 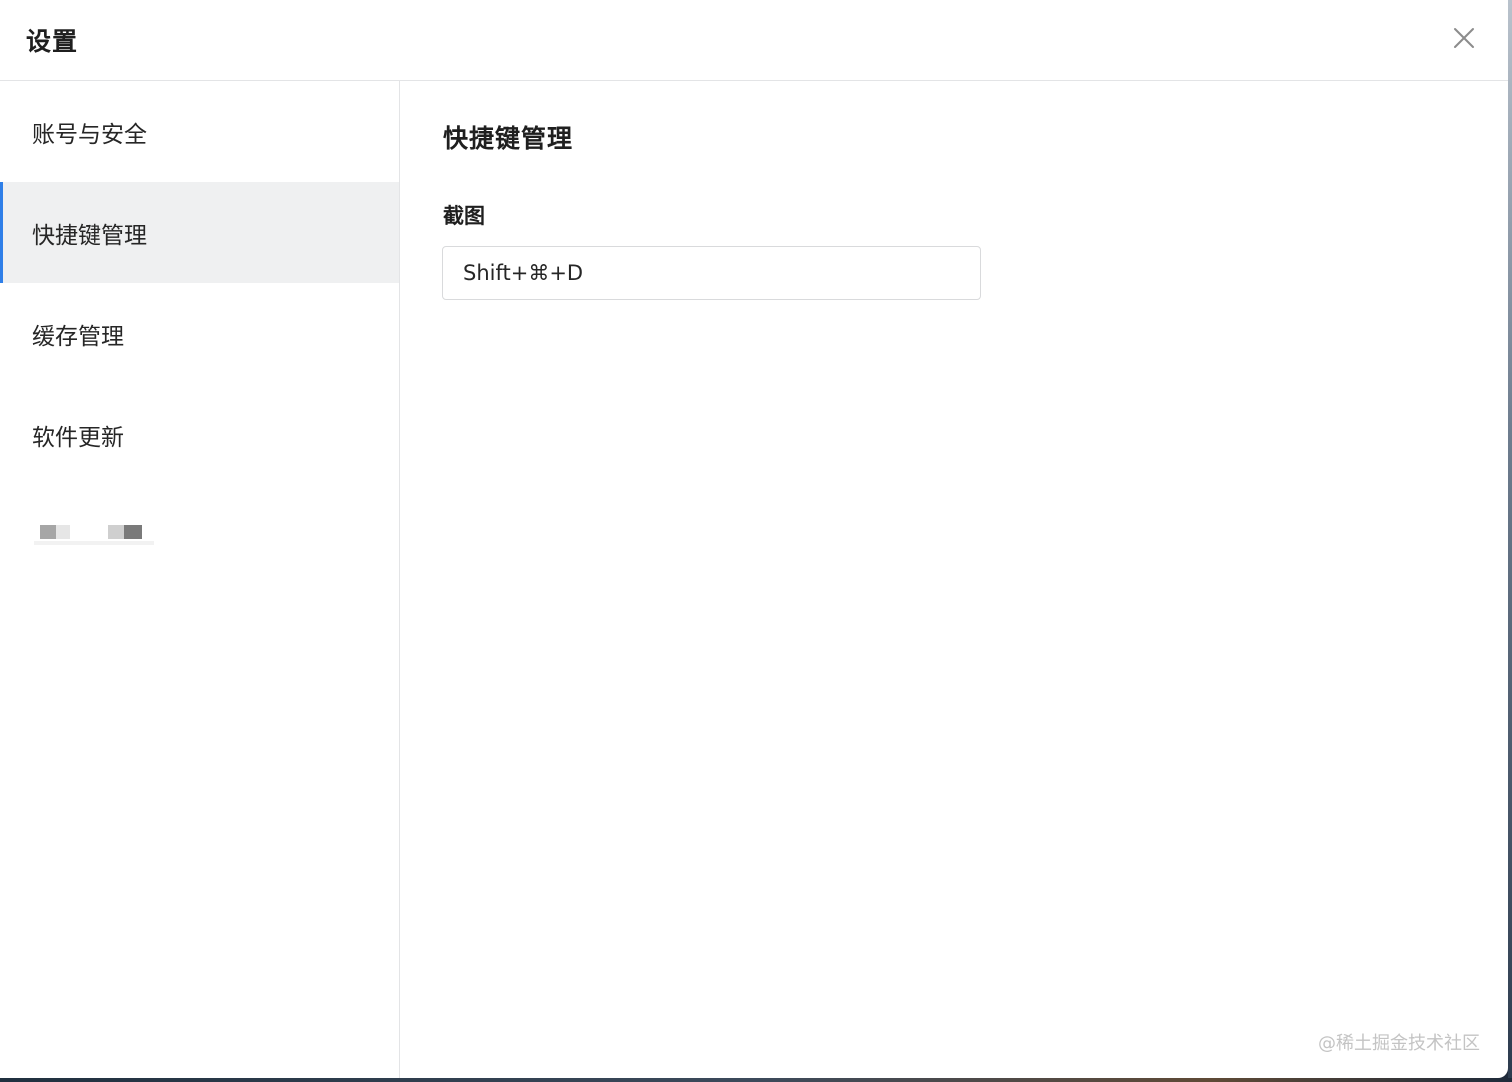 I want to click on sidebar-item-shortcuts: 快捷键管理, so click(x=199, y=232).